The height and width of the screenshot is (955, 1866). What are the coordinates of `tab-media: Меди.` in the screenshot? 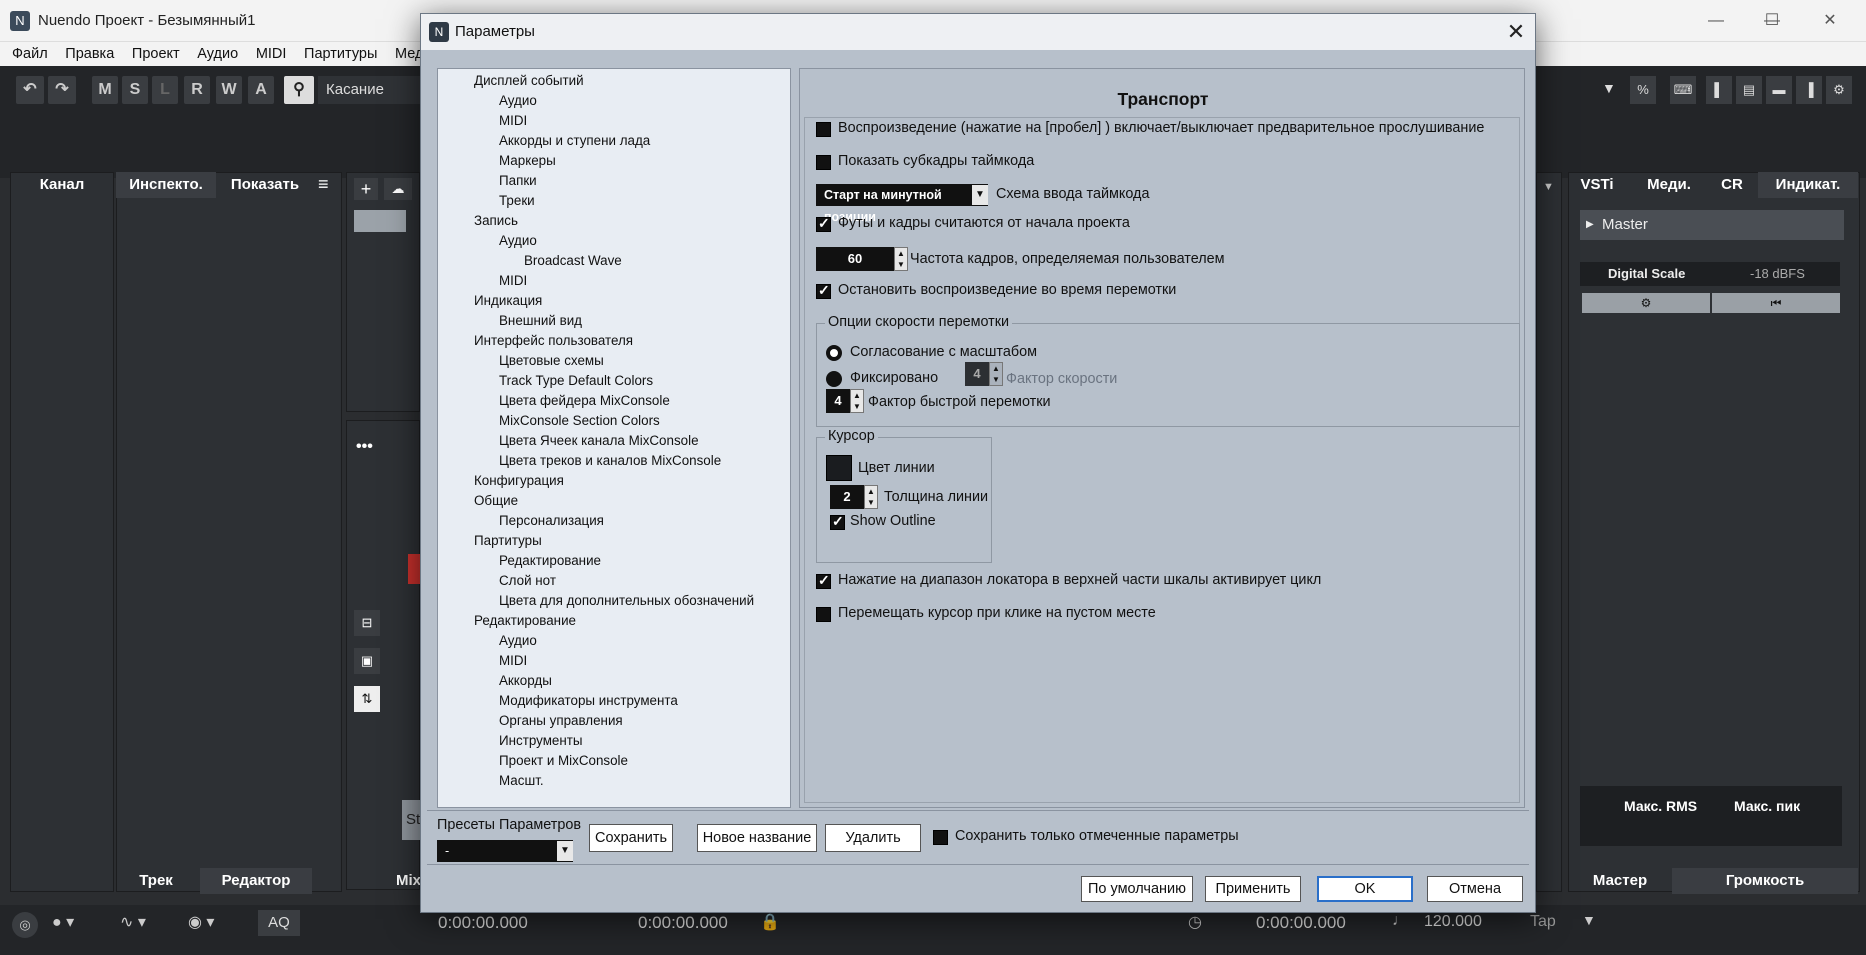 It's located at (1669, 184).